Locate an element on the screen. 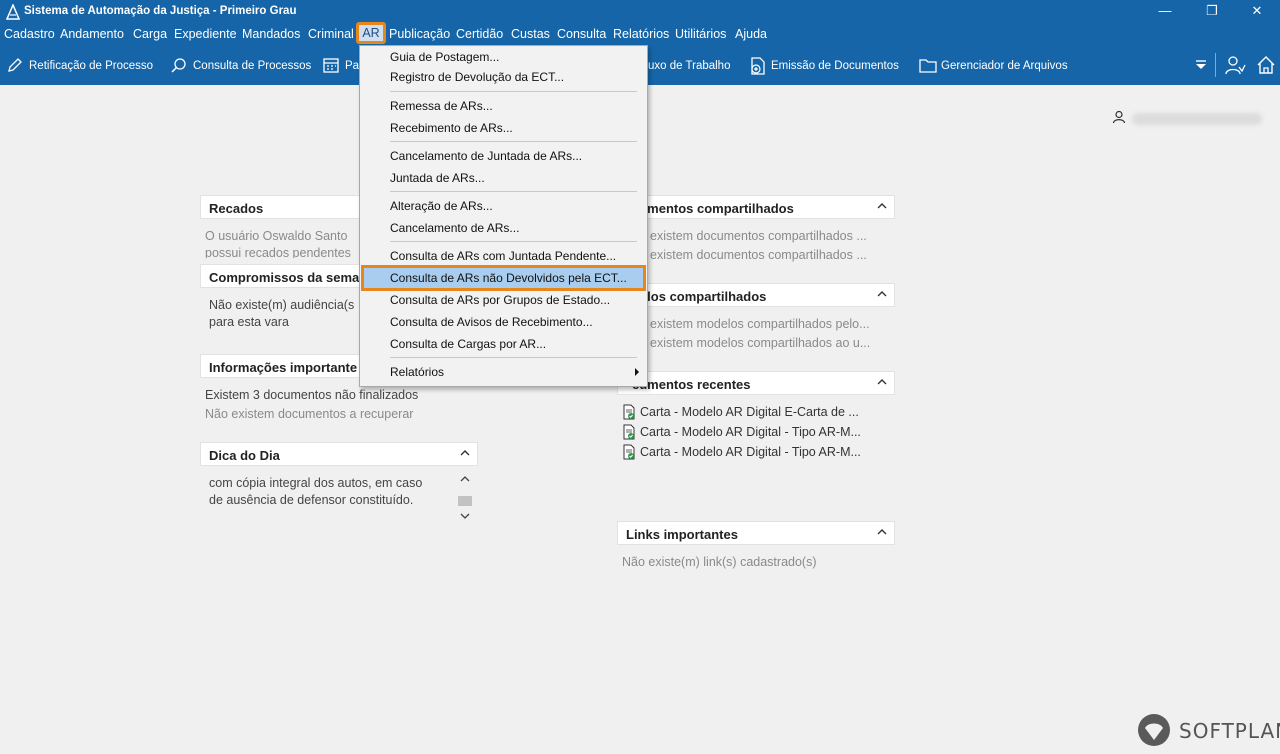 This screenshot has width=1280, height=754. calendar-icon is located at coordinates (331, 65).